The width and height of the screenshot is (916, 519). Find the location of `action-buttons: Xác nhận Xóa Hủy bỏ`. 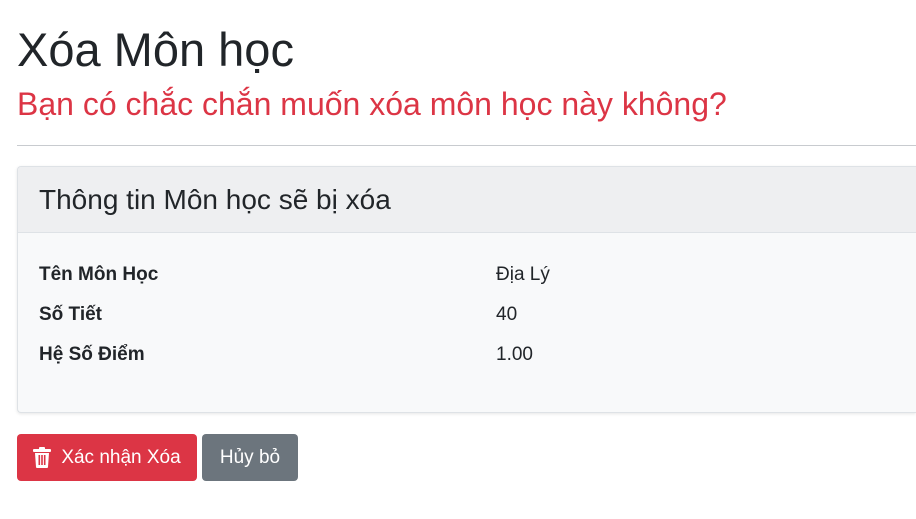

action-buttons: Xác nhận Xóa Hủy bỏ is located at coordinates (466, 457).